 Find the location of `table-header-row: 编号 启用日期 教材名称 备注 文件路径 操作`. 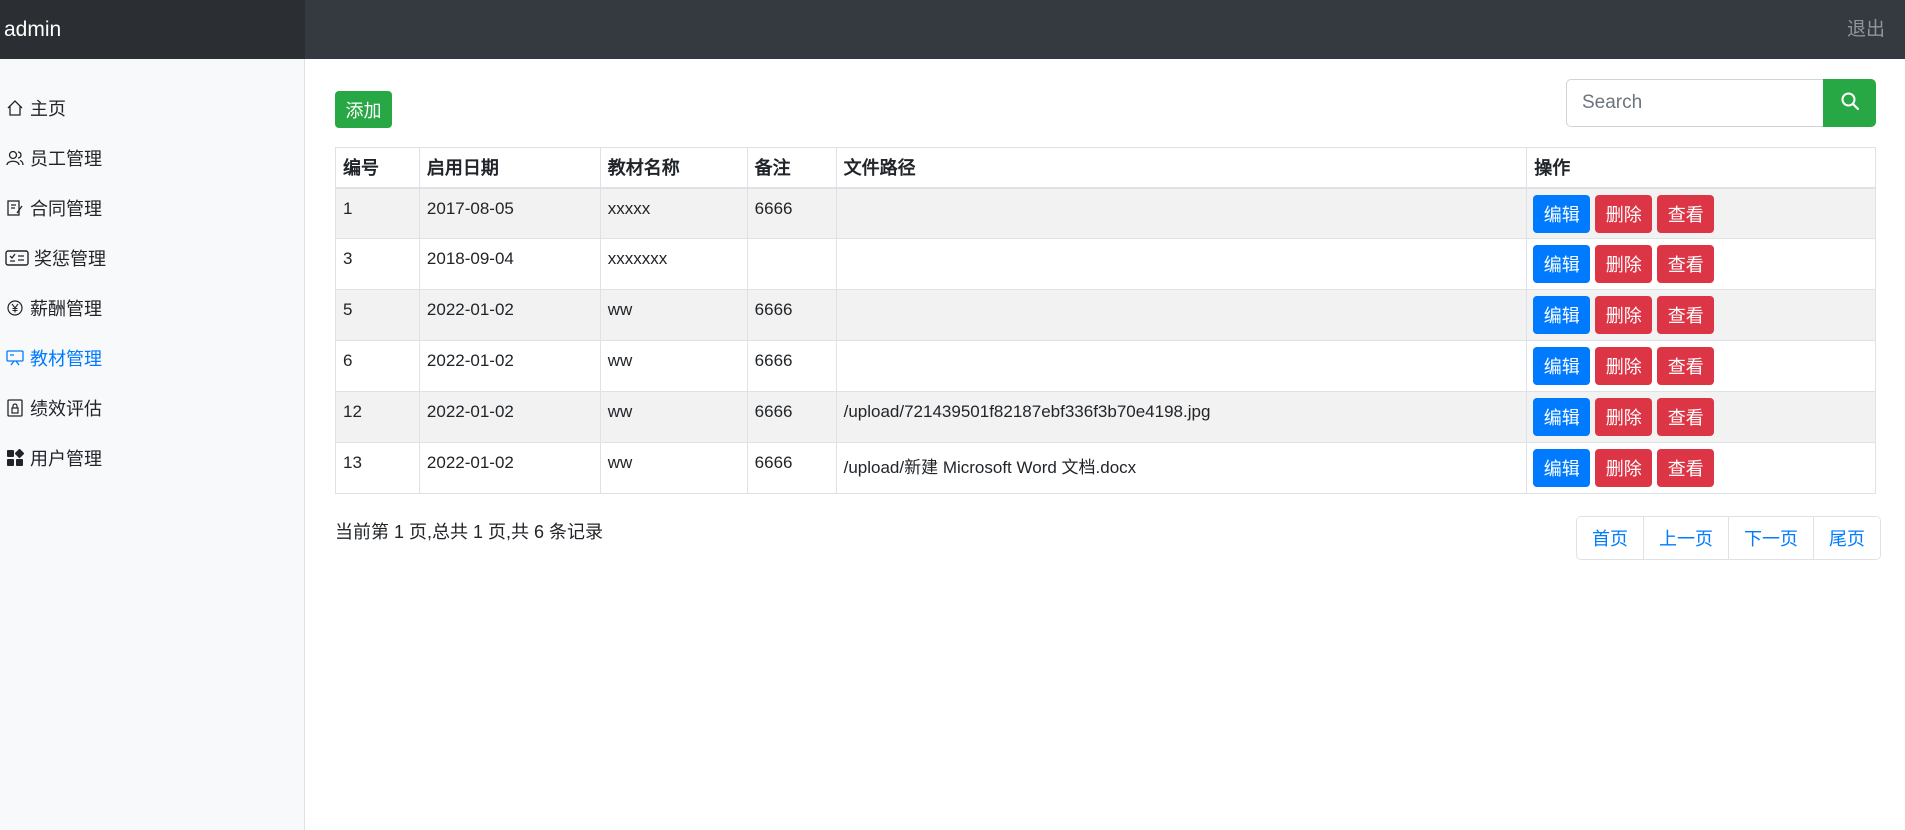

table-header-row: 编号 启用日期 教材名称 备注 文件路径 操作 is located at coordinates (1105, 168).